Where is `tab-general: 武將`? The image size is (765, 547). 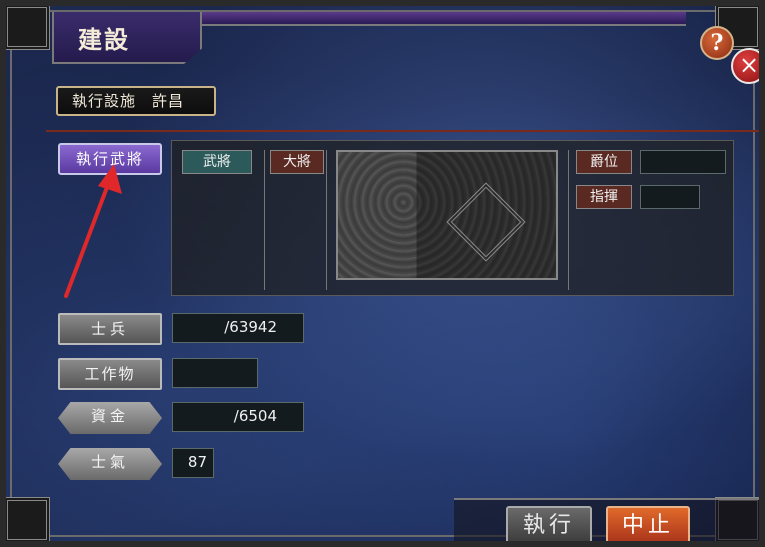 tab-general: 武將 is located at coordinates (217, 162).